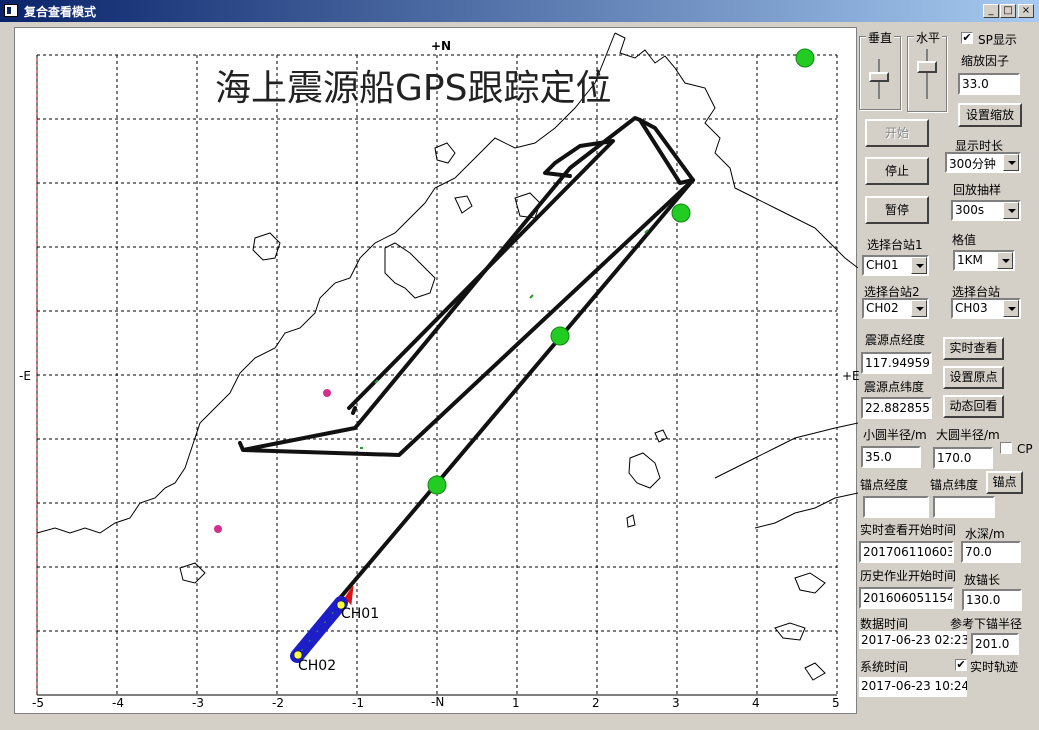 Image resolution: width=1039 pixels, height=730 pixels. What do you see at coordinates (118, 703) in the screenshot?
I see `x-tick-label: -4` at bounding box center [118, 703].